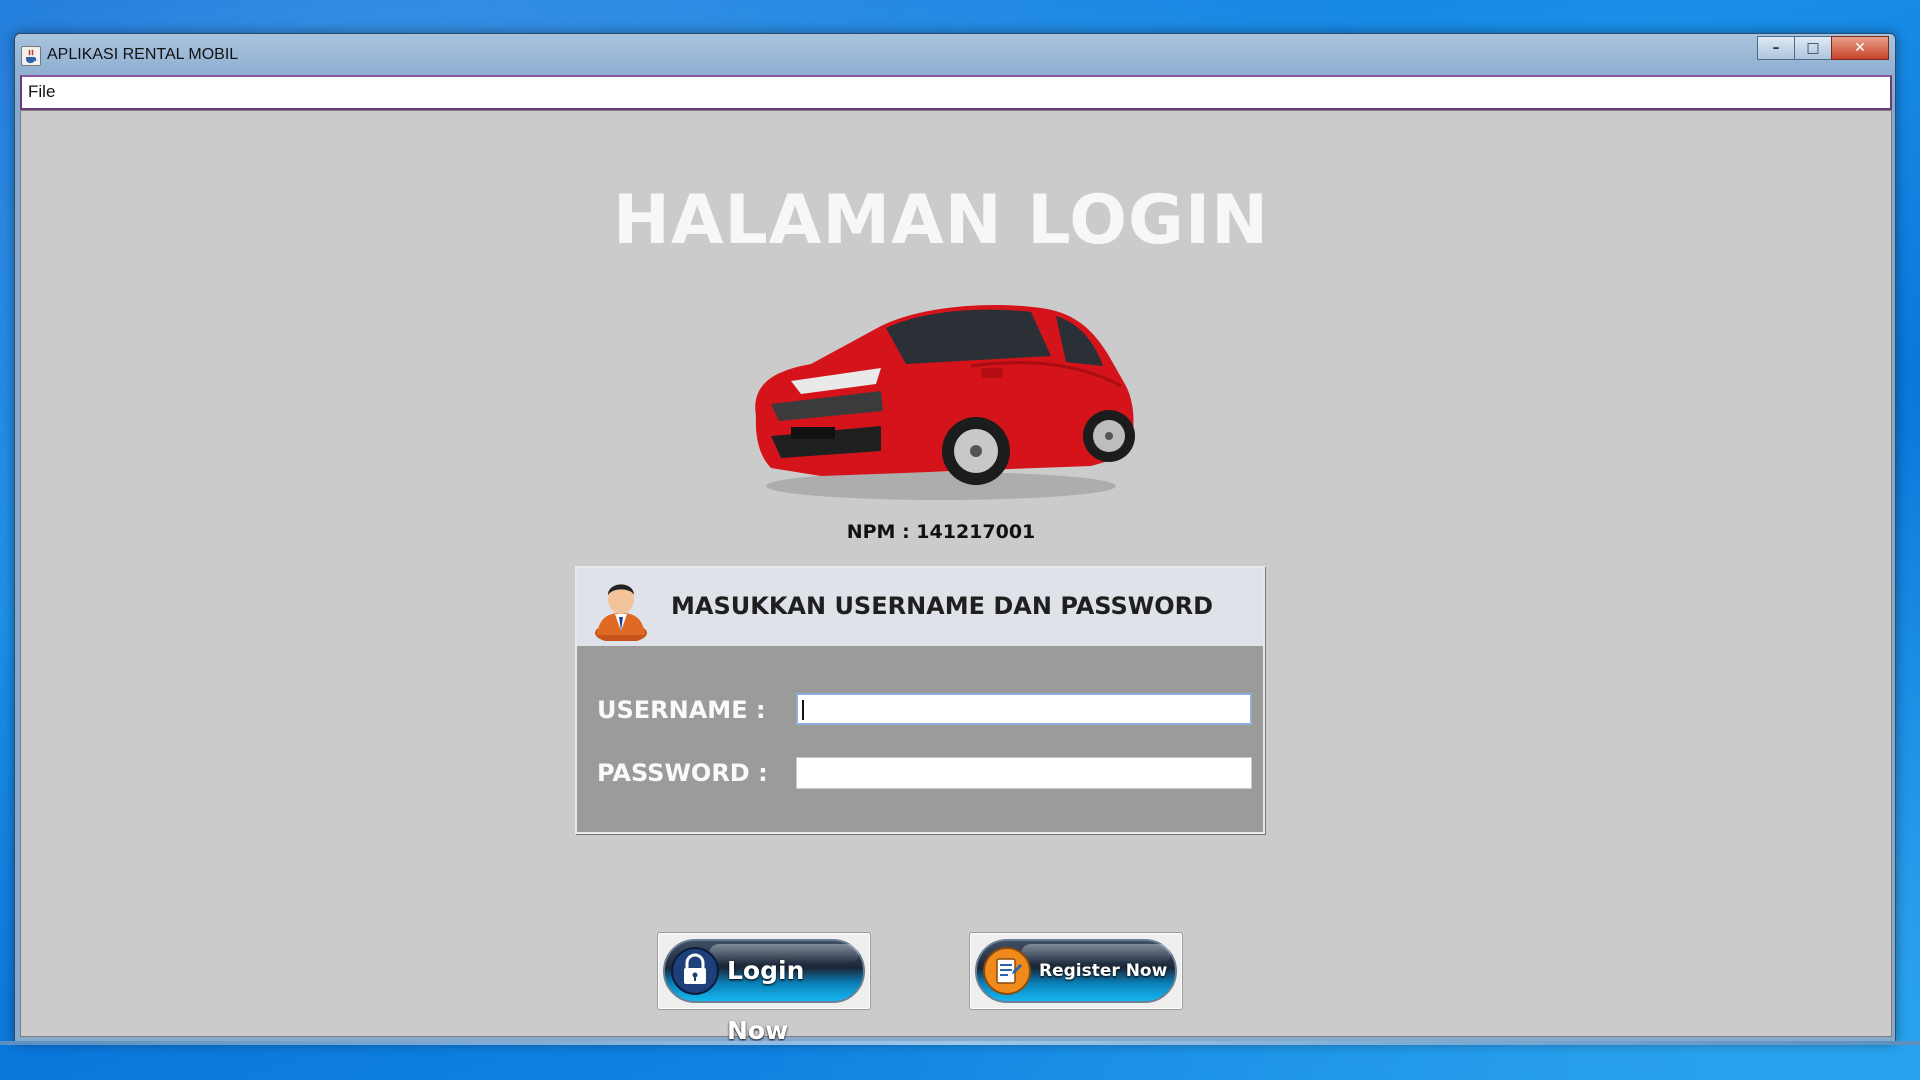 Image resolution: width=1920 pixels, height=1080 pixels. What do you see at coordinates (41, 92) in the screenshot?
I see `menu-file: File` at bounding box center [41, 92].